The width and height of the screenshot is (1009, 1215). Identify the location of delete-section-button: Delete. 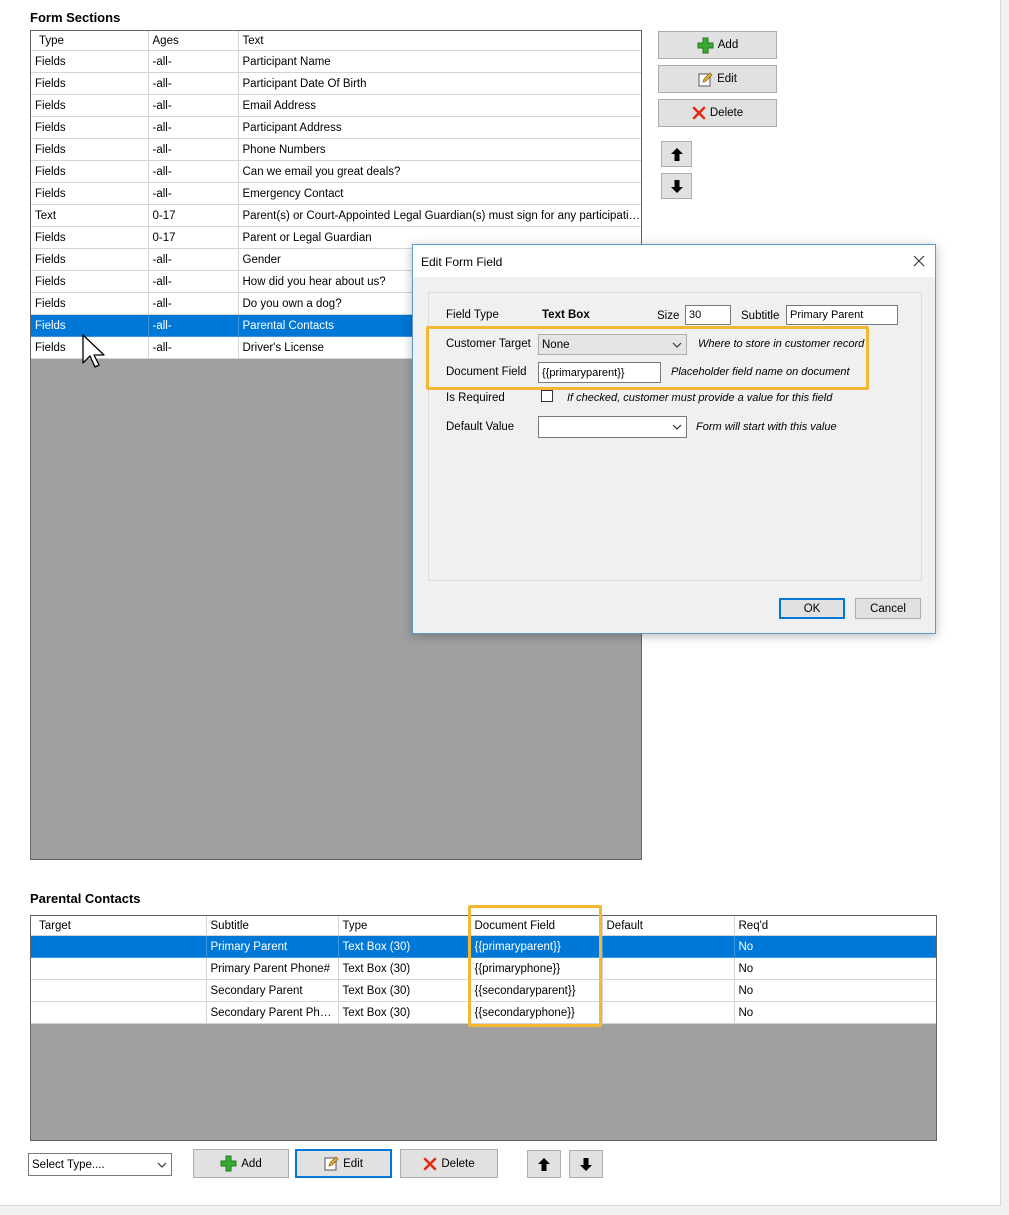
(717, 113).